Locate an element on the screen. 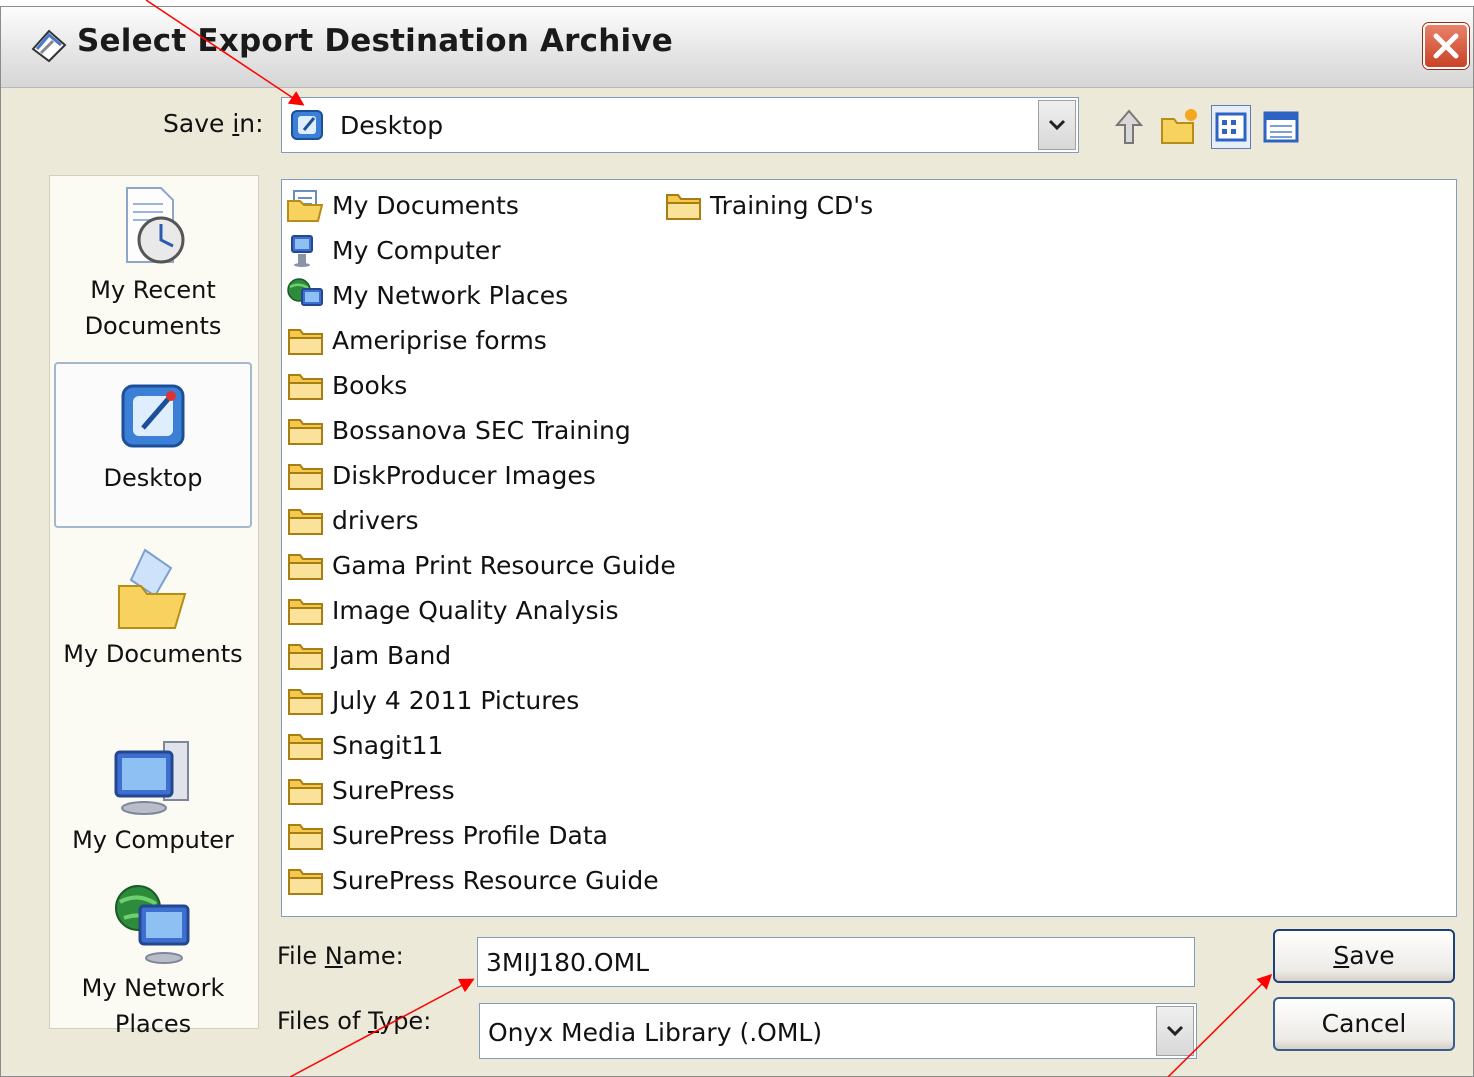  details-view-button is located at coordinates (1281, 127).